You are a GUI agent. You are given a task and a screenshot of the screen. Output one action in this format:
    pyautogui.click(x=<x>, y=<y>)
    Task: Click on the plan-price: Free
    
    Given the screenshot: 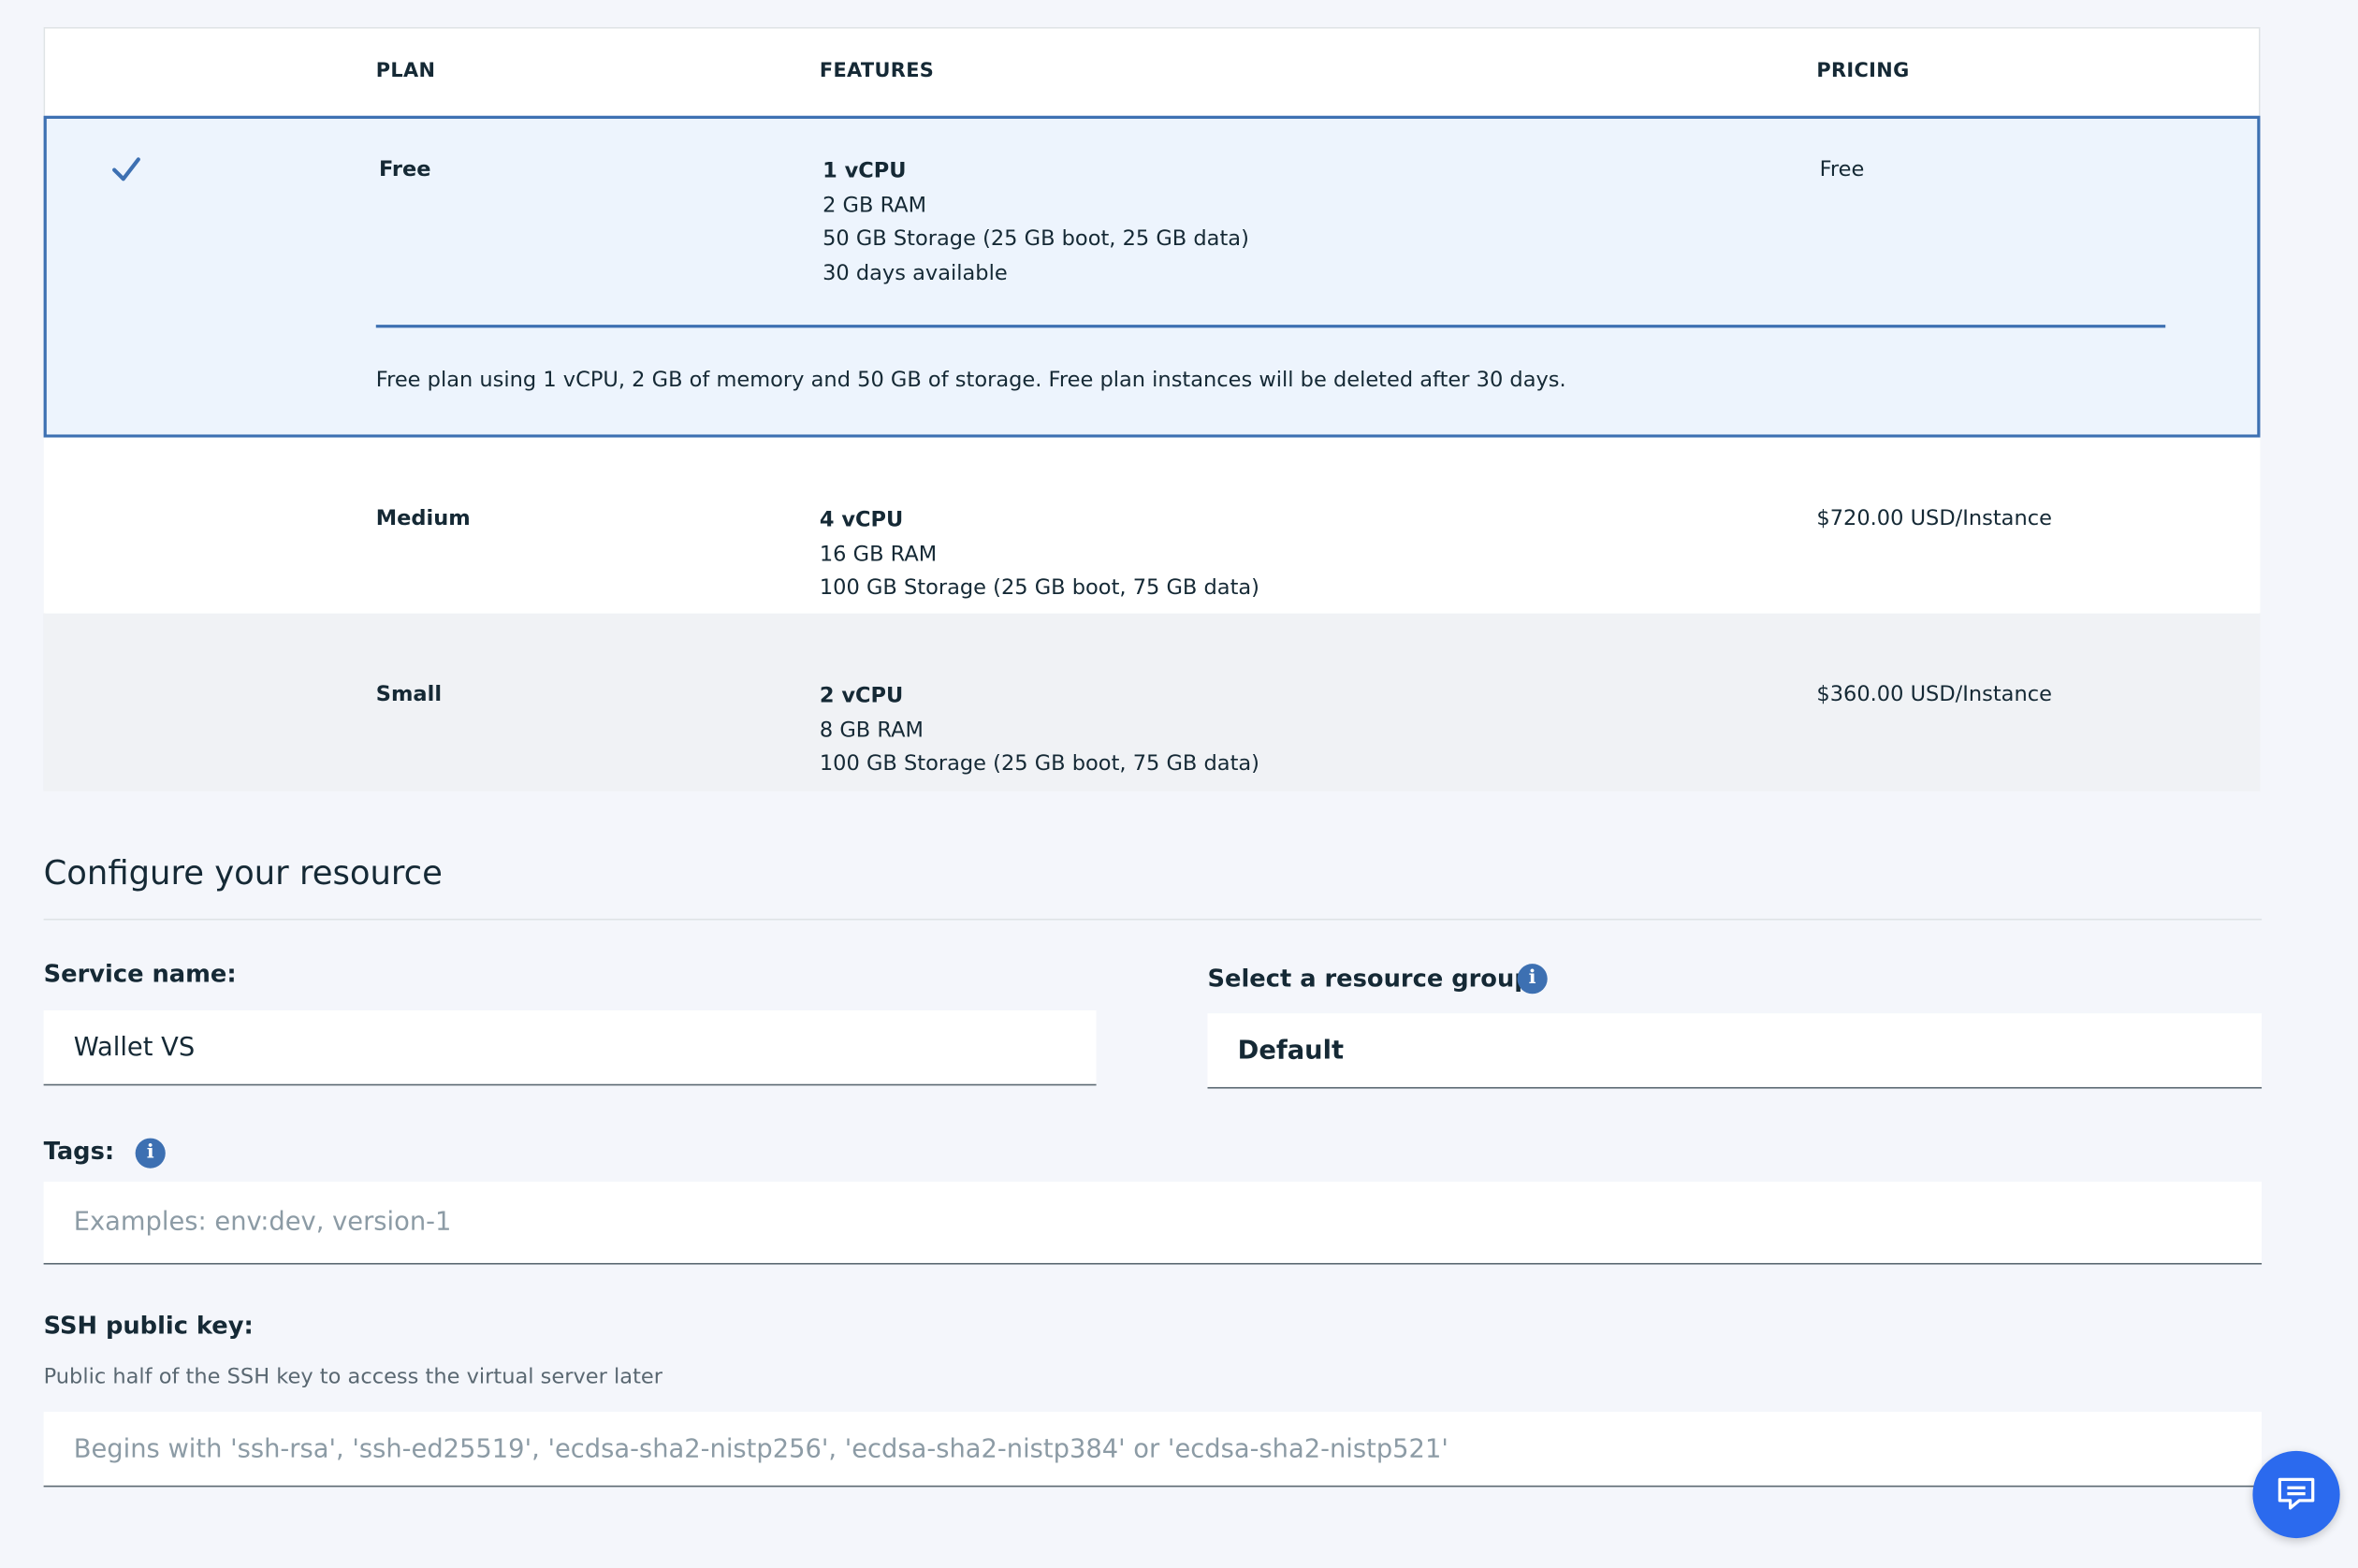 What is the action you would take?
    pyautogui.click(x=1842, y=170)
    